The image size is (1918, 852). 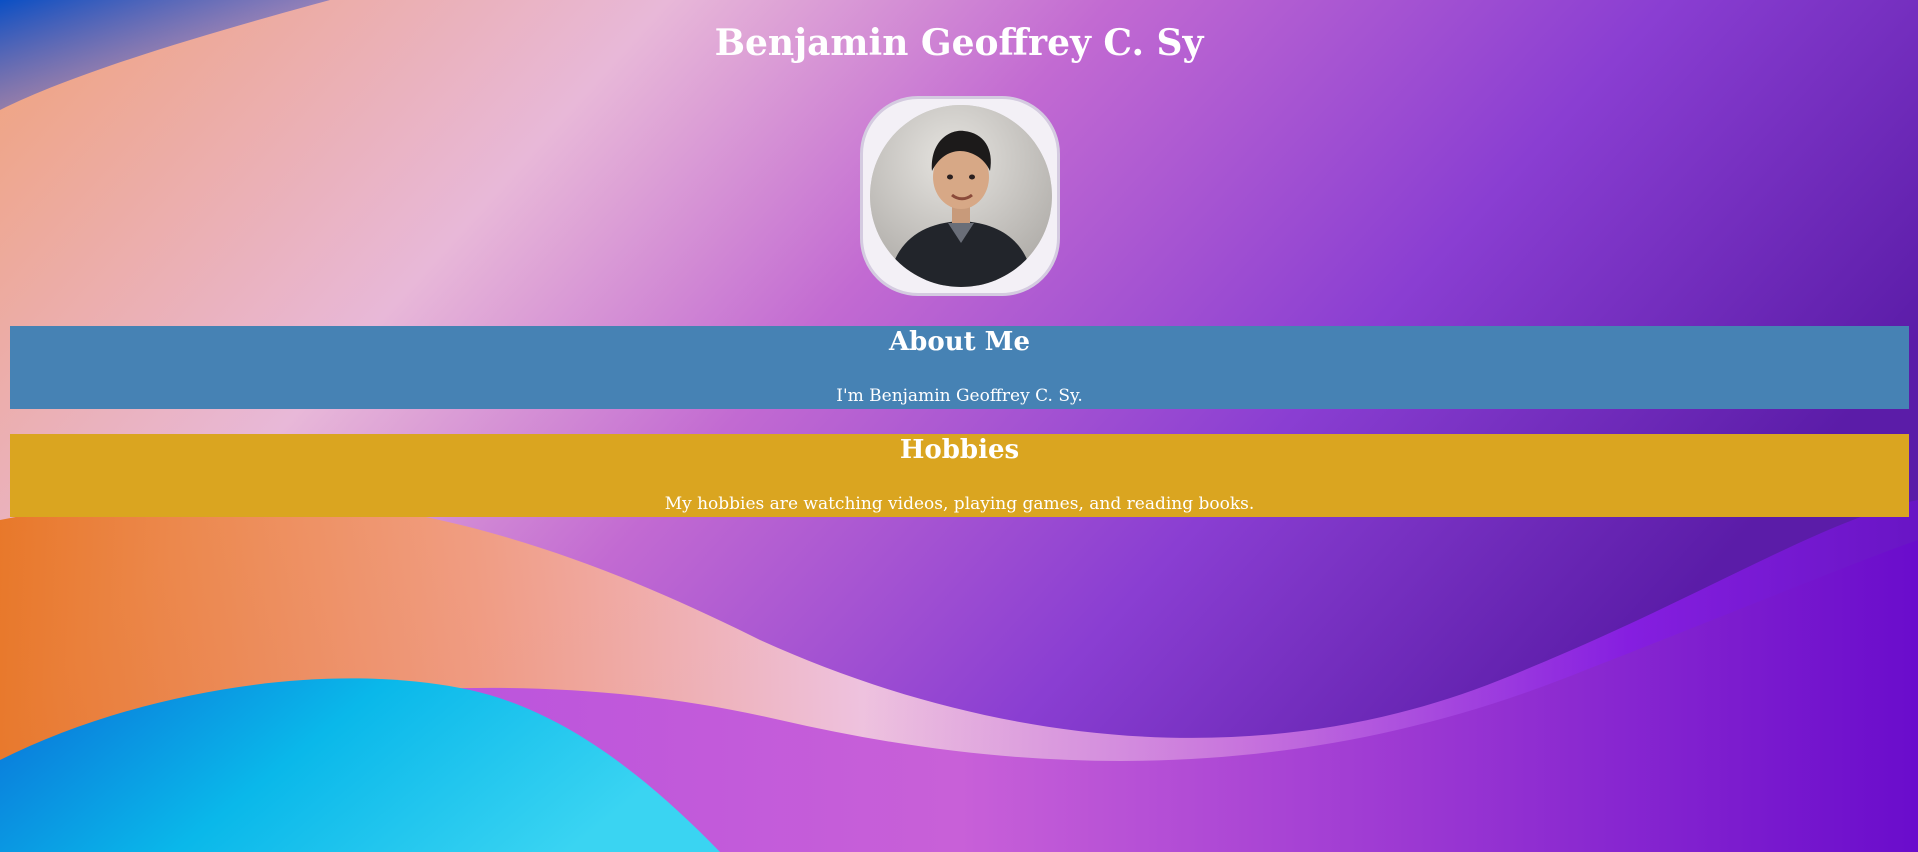 What do you see at coordinates (959, 43) in the screenshot?
I see `page-title: Benjamin Geoffrey C. Sy` at bounding box center [959, 43].